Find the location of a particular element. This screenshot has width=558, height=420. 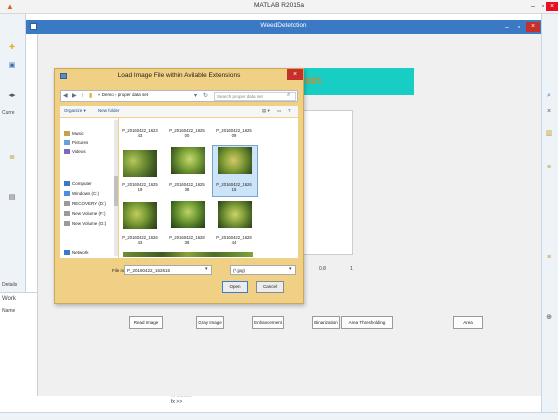

file-name: P_20160422_1628 38 is located at coordinates (187, 240).